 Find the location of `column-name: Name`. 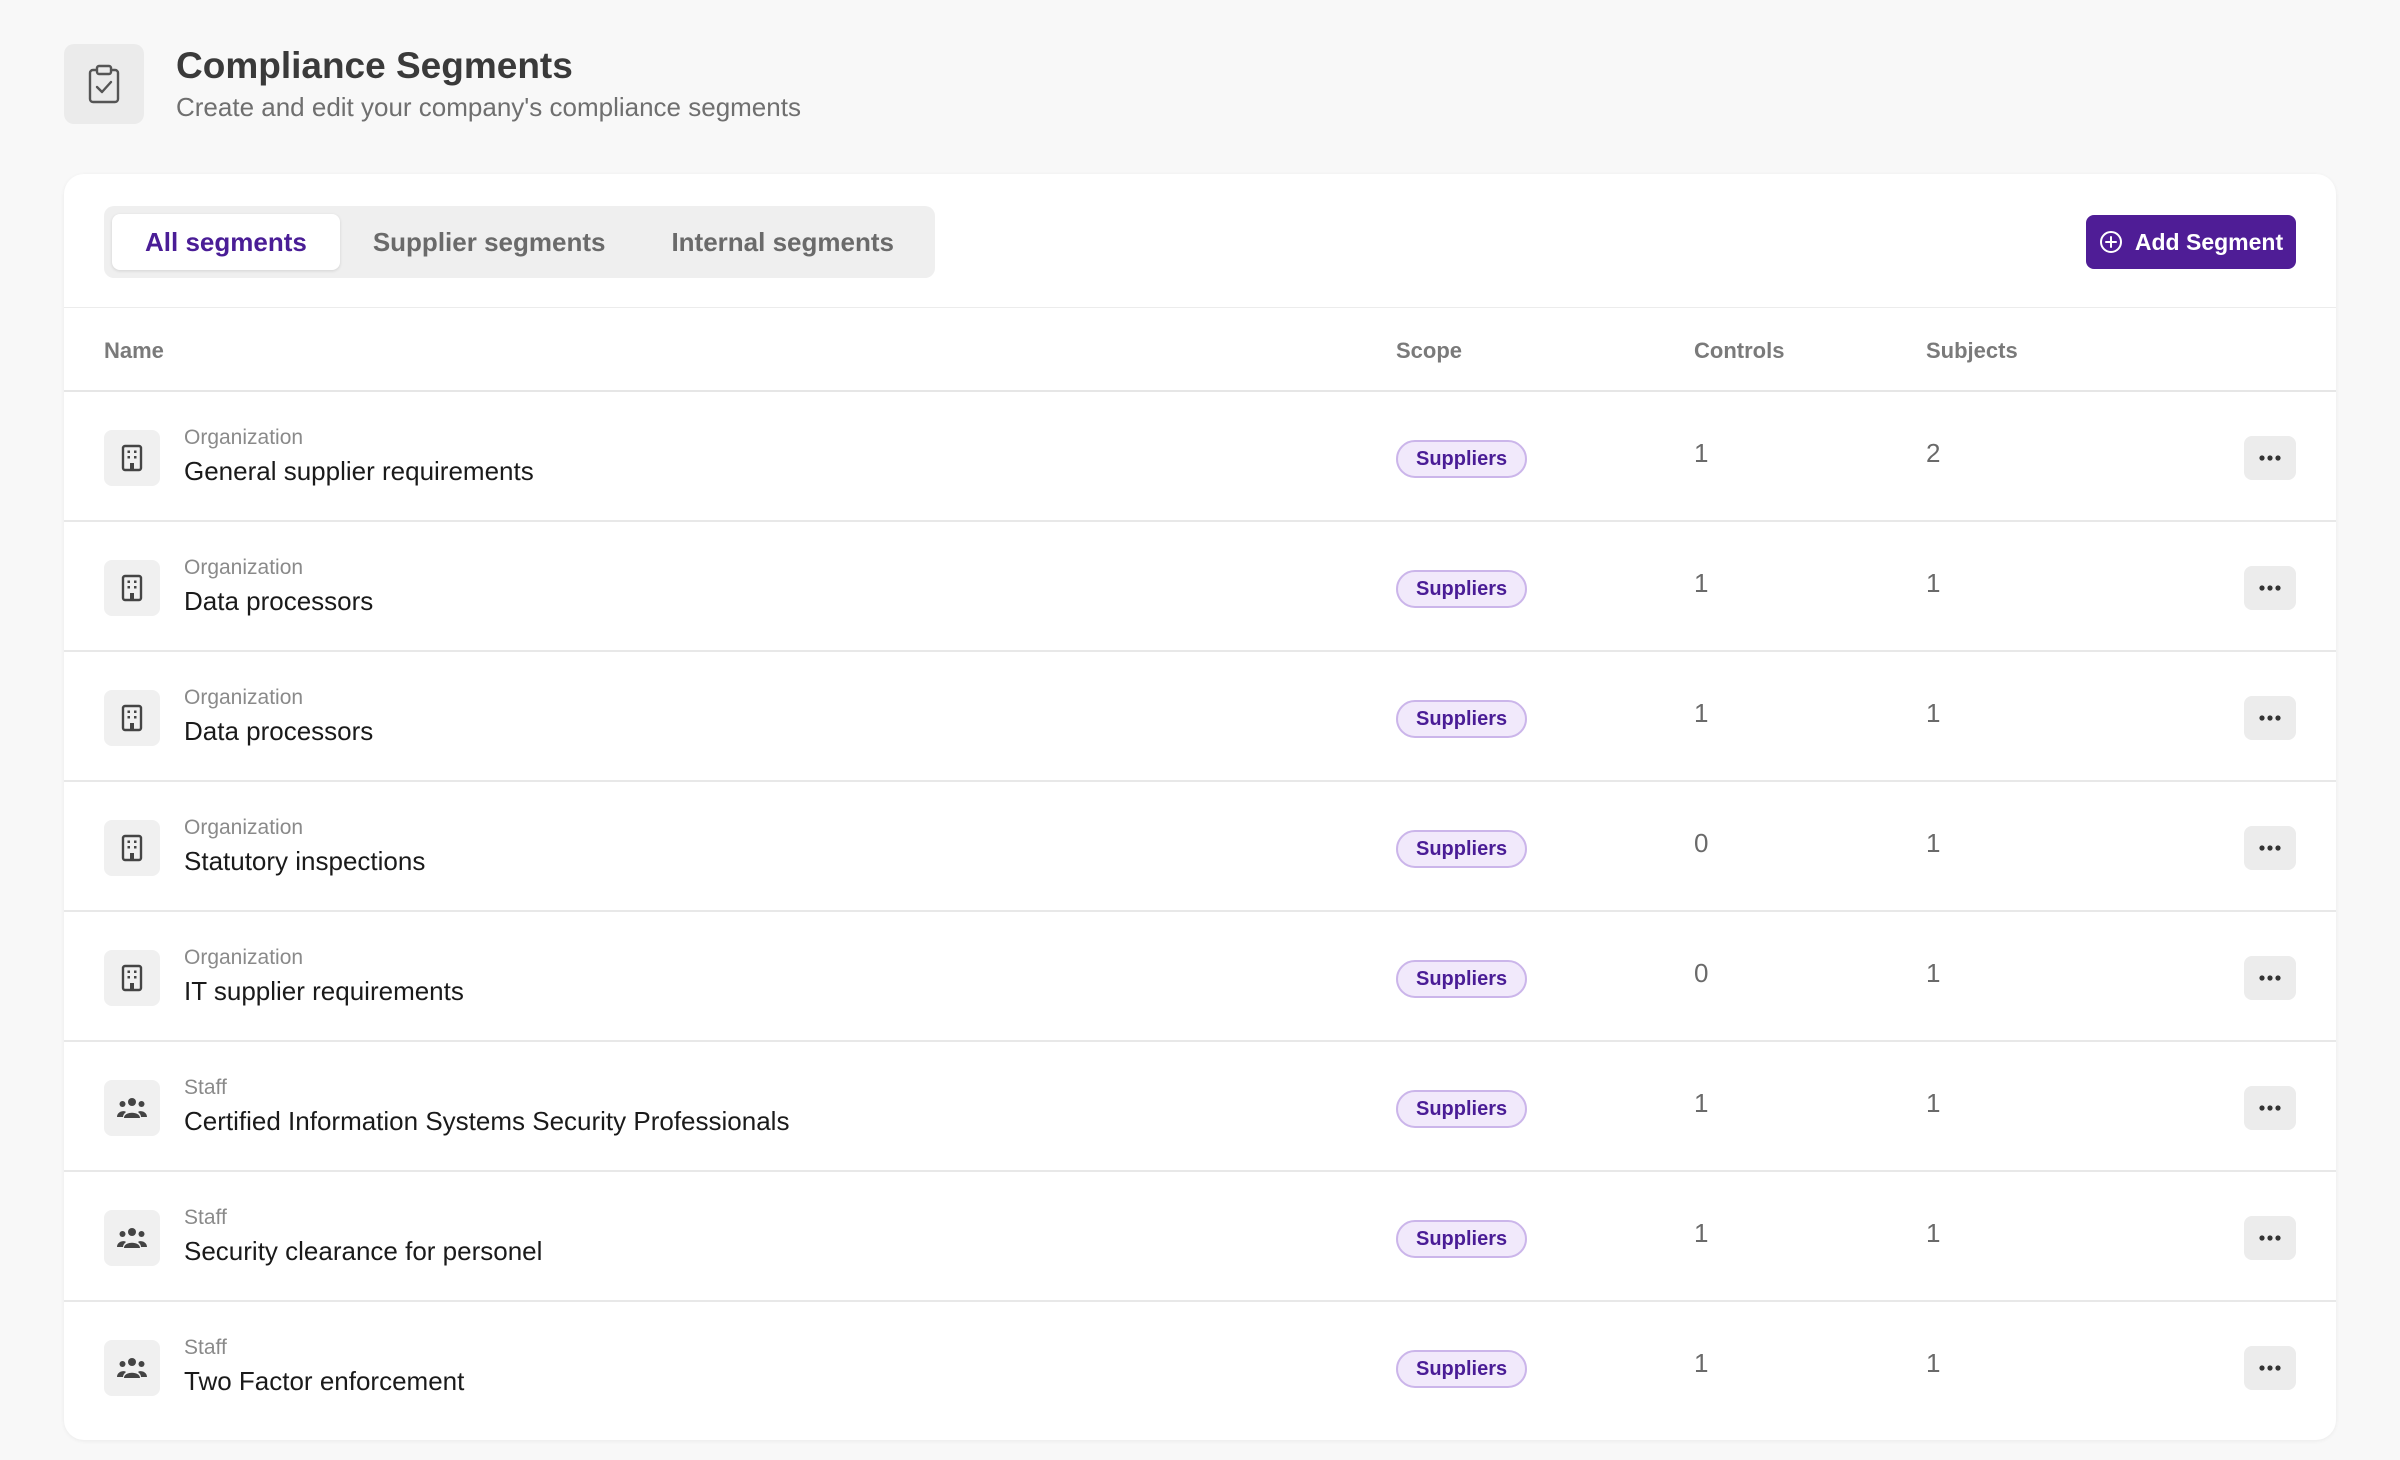

column-name: Name is located at coordinates (134, 350).